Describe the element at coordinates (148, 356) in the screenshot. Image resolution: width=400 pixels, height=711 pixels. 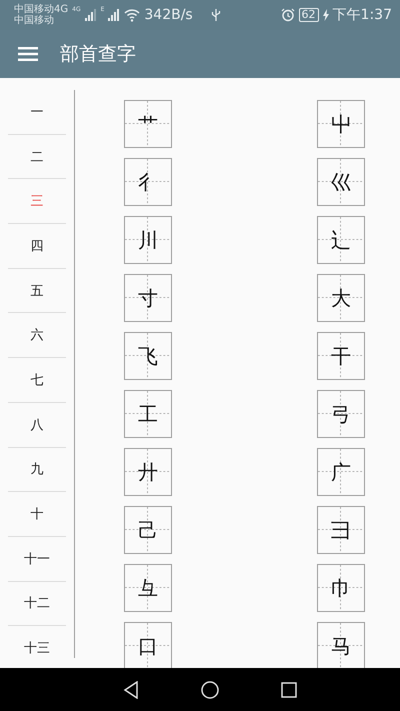
I see `radical-tile: 飞` at that location.